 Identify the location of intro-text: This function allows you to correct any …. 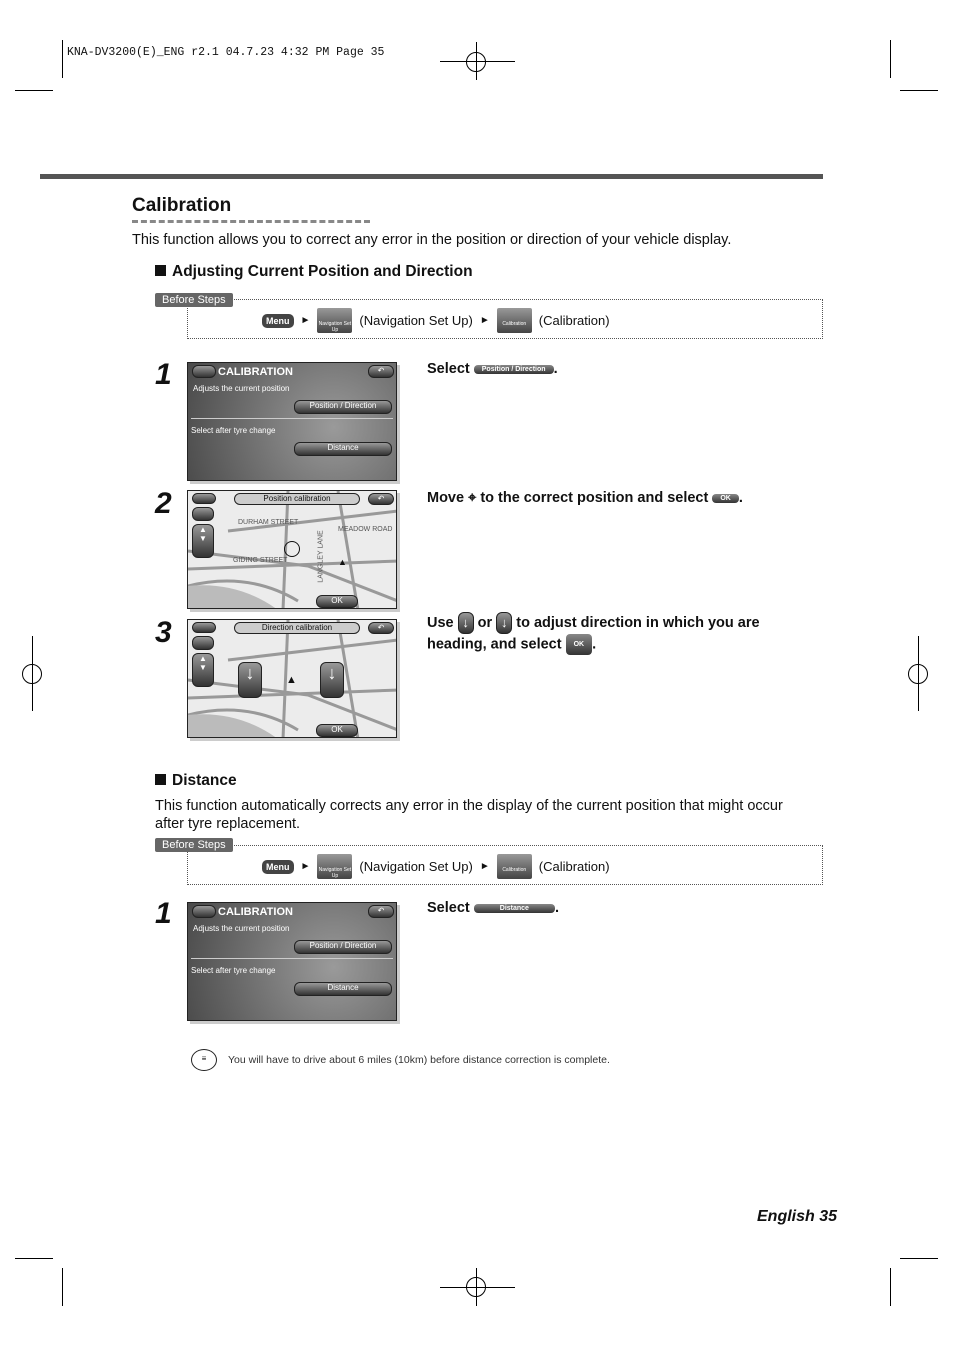
(432, 240).